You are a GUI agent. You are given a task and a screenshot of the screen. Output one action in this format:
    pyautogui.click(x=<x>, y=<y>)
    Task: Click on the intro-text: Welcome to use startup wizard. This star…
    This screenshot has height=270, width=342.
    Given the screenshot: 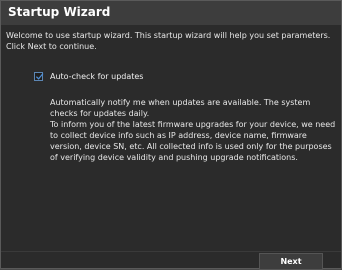 What is the action you would take?
    pyautogui.click(x=168, y=41)
    